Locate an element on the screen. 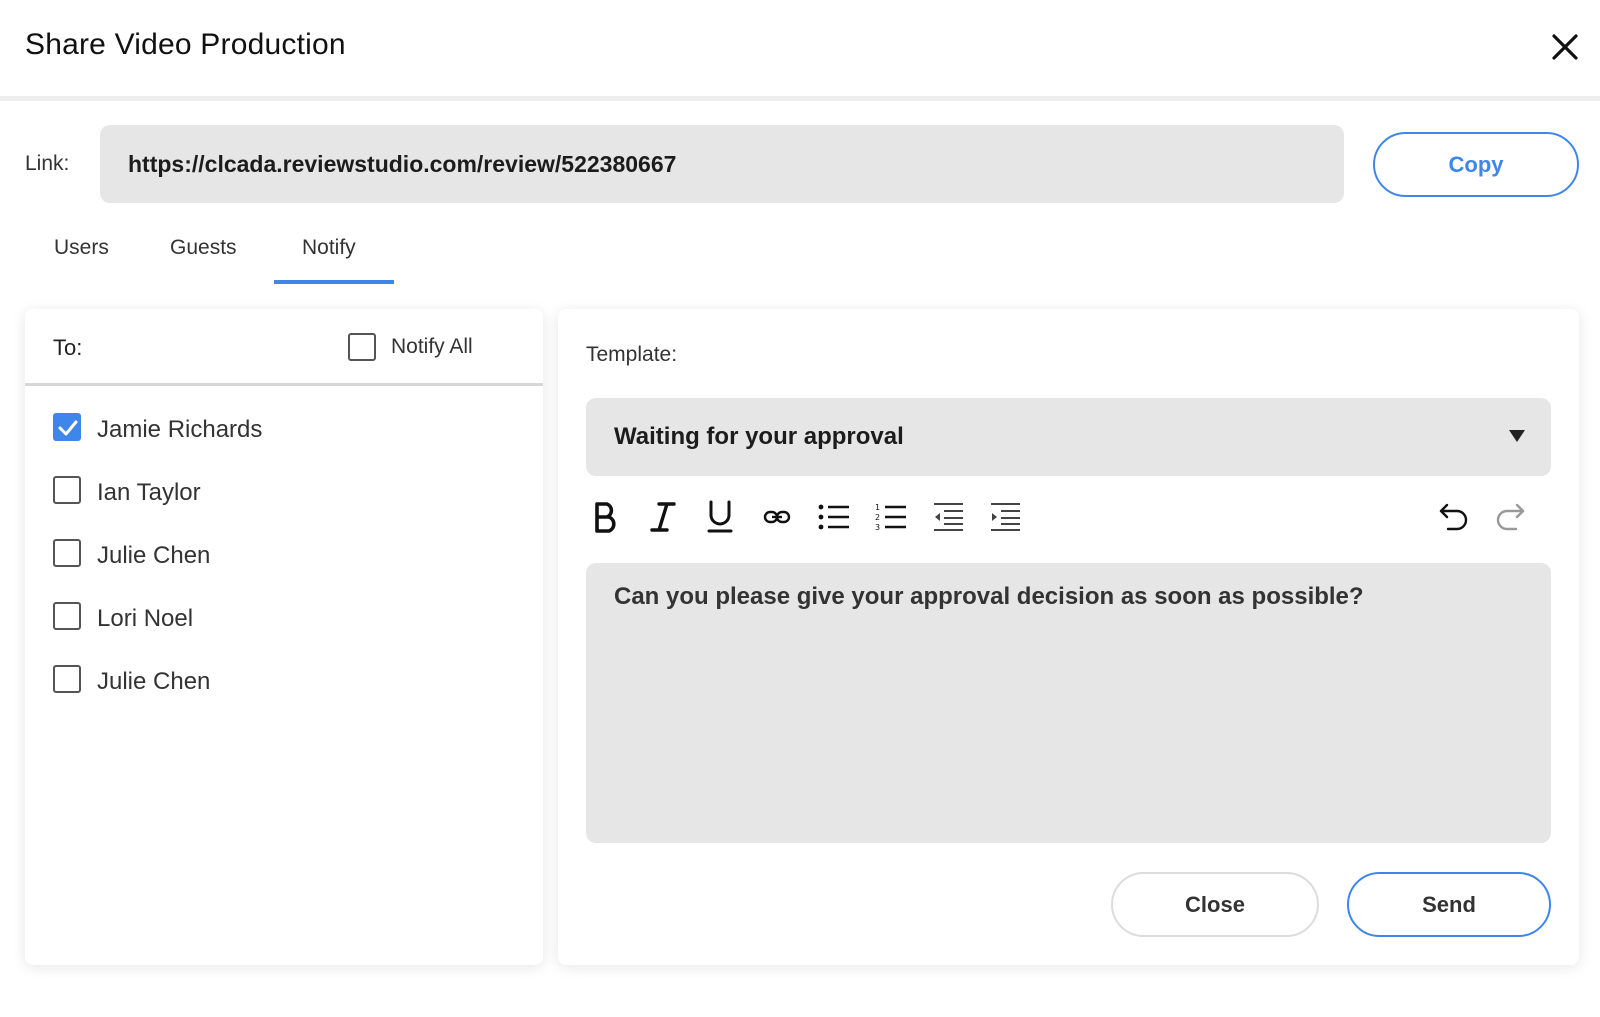  checkmark-icon is located at coordinates (68, 428).